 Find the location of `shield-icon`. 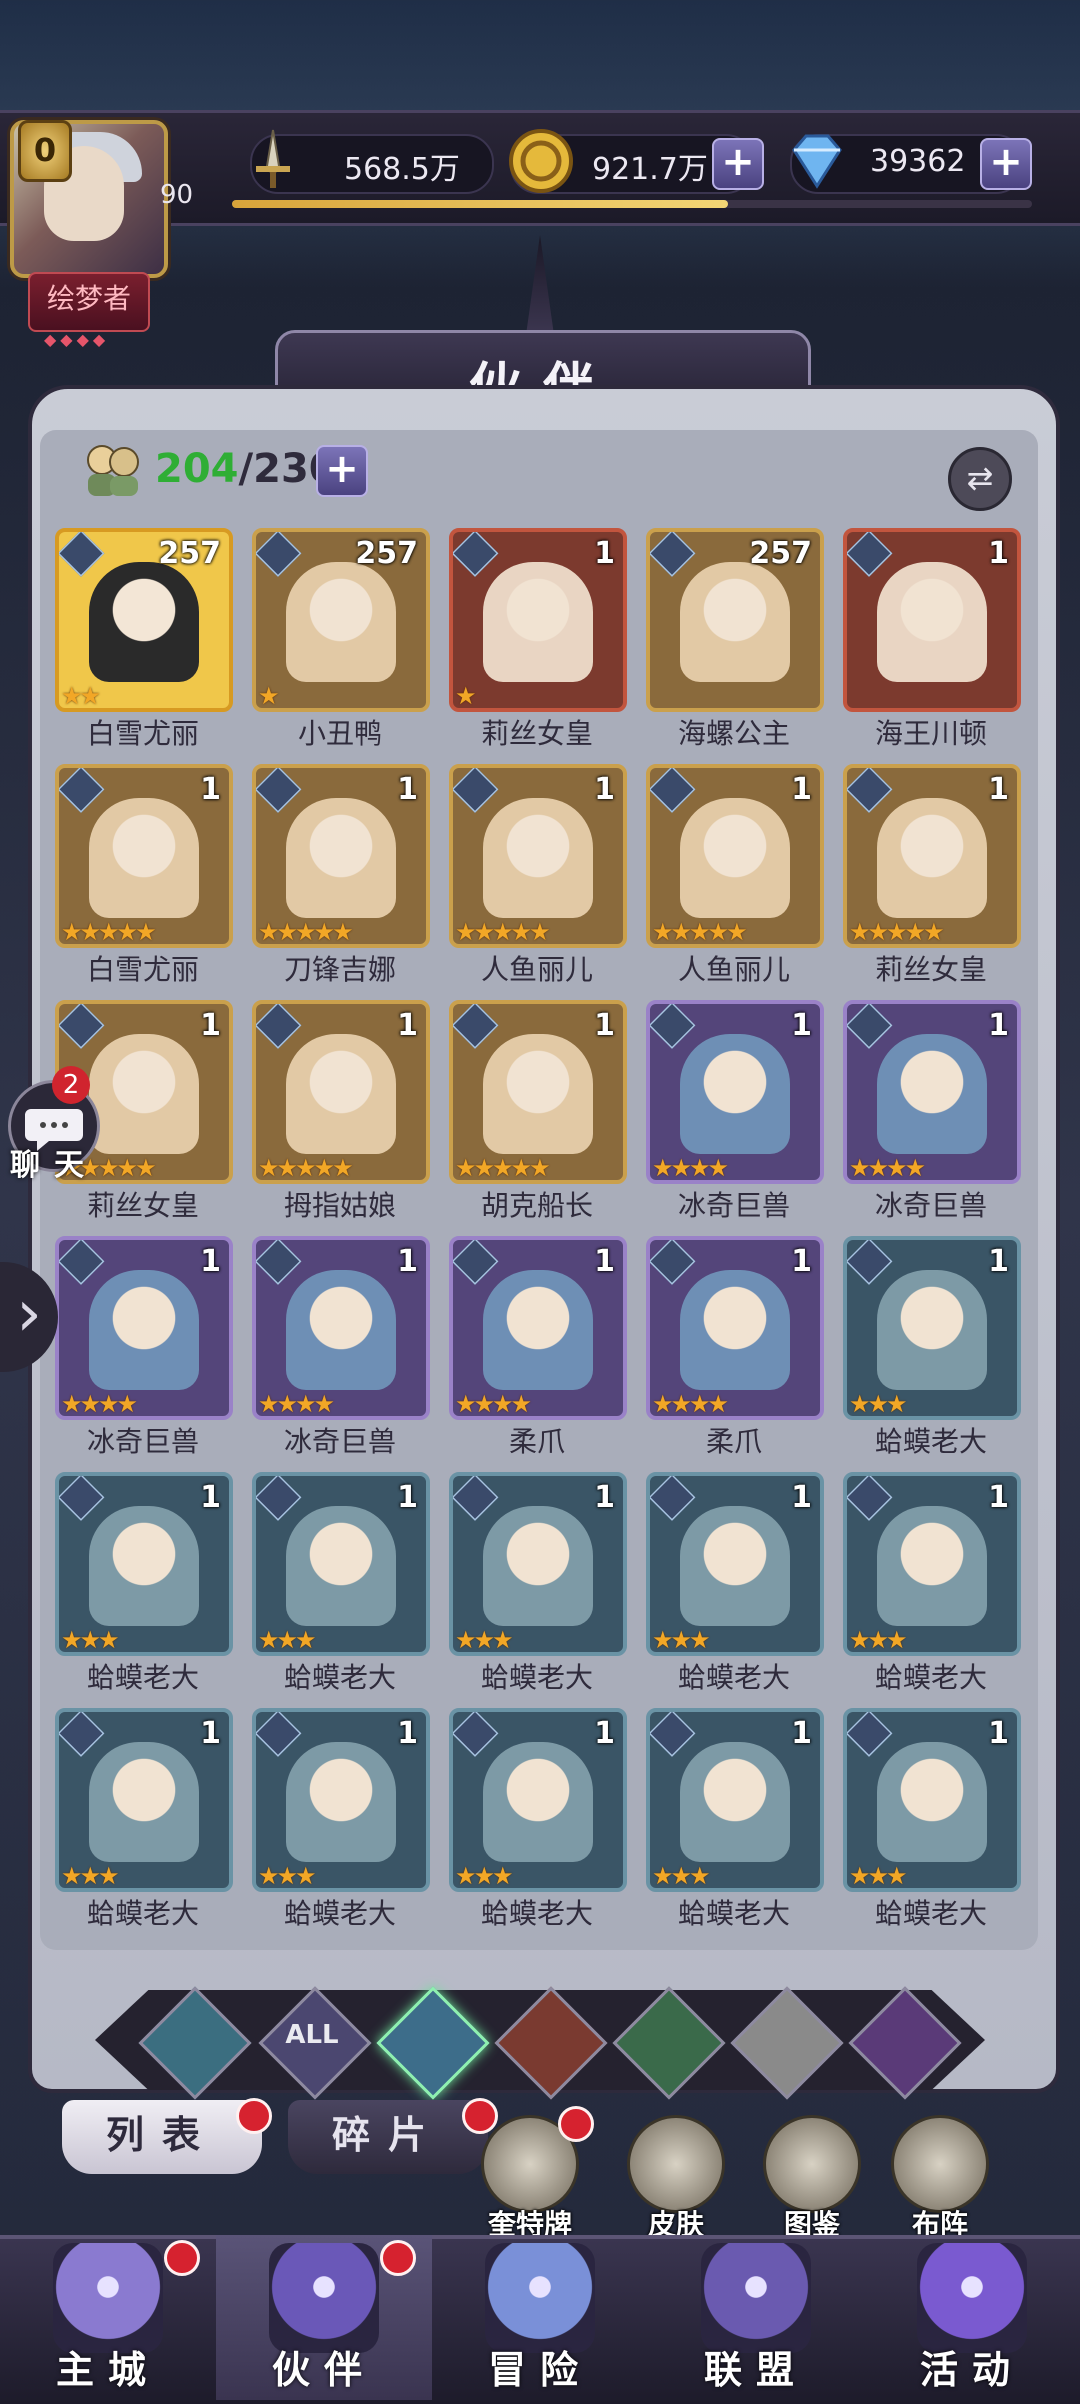

shield-icon is located at coordinates (756, 2298).